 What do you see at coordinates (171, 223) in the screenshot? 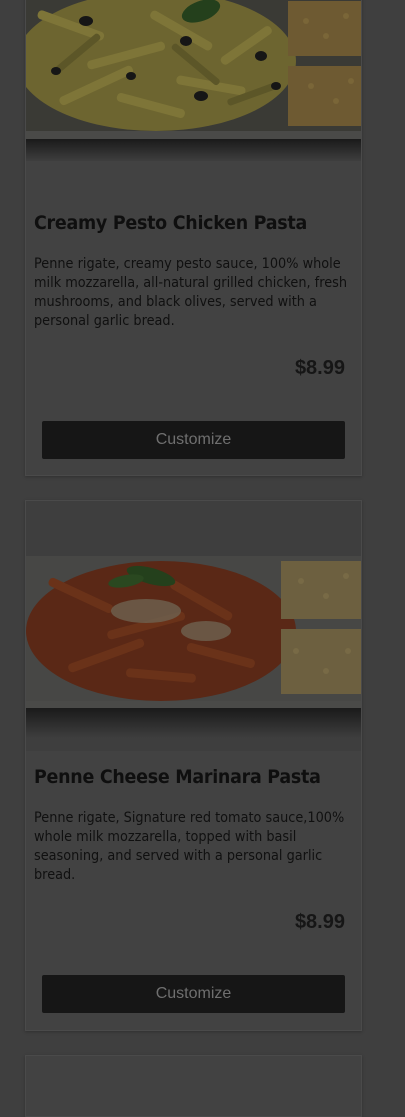
I see `menu-item-title: Creamy Pesto Chicken Pasta` at bounding box center [171, 223].